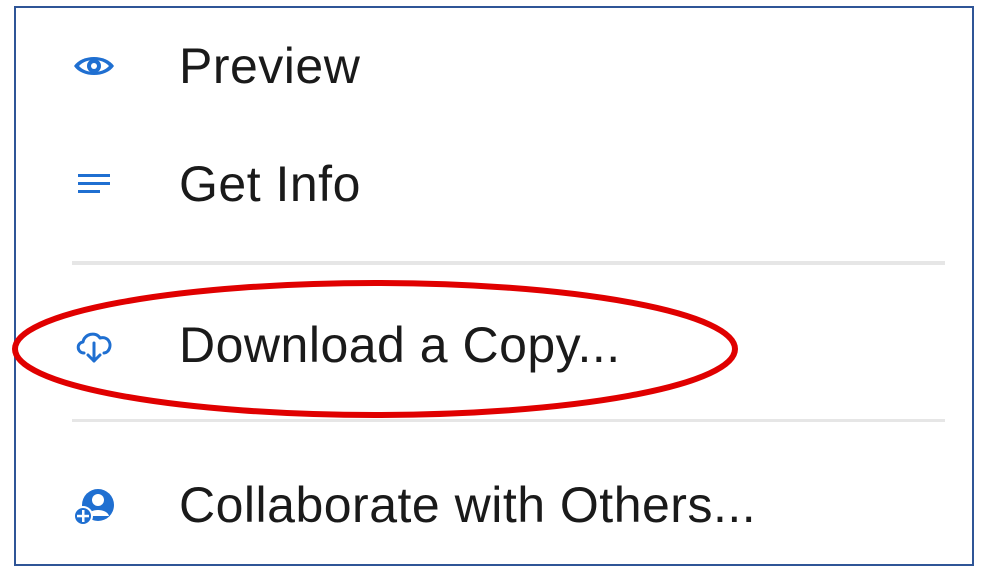 Image resolution: width=983 pixels, height=566 pixels. What do you see at coordinates (270, 66) in the screenshot?
I see `menu-item-label: Preview` at bounding box center [270, 66].